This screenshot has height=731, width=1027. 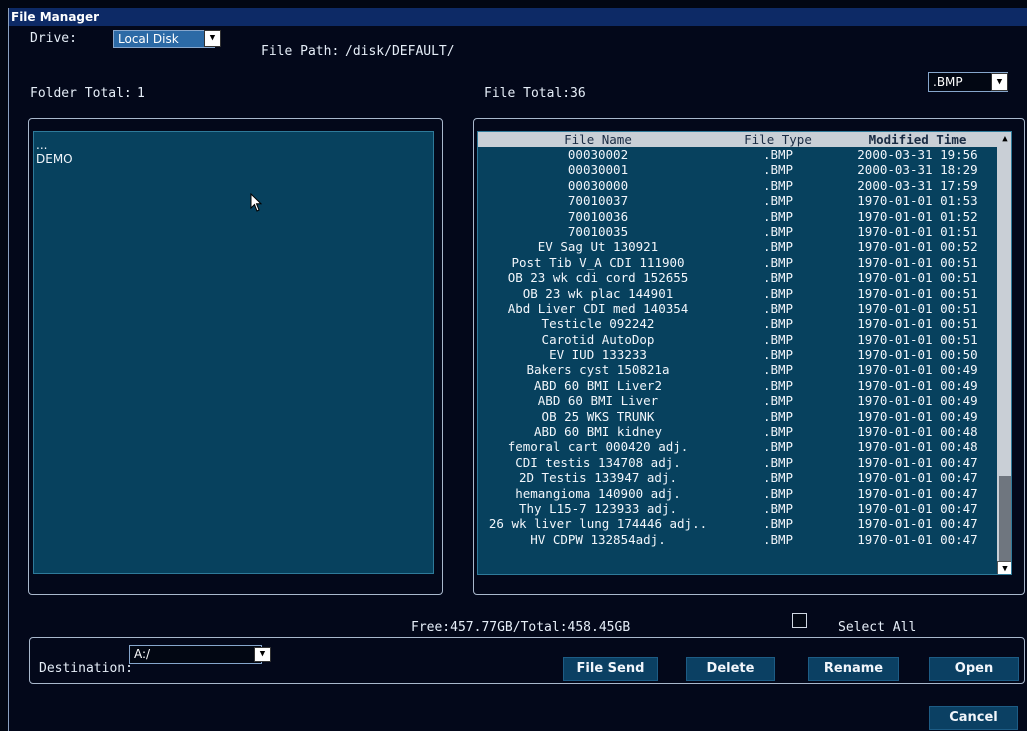 What do you see at coordinates (212, 38) in the screenshot?
I see `drive-dropdown-icon: ▼` at bounding box center [212, 38].